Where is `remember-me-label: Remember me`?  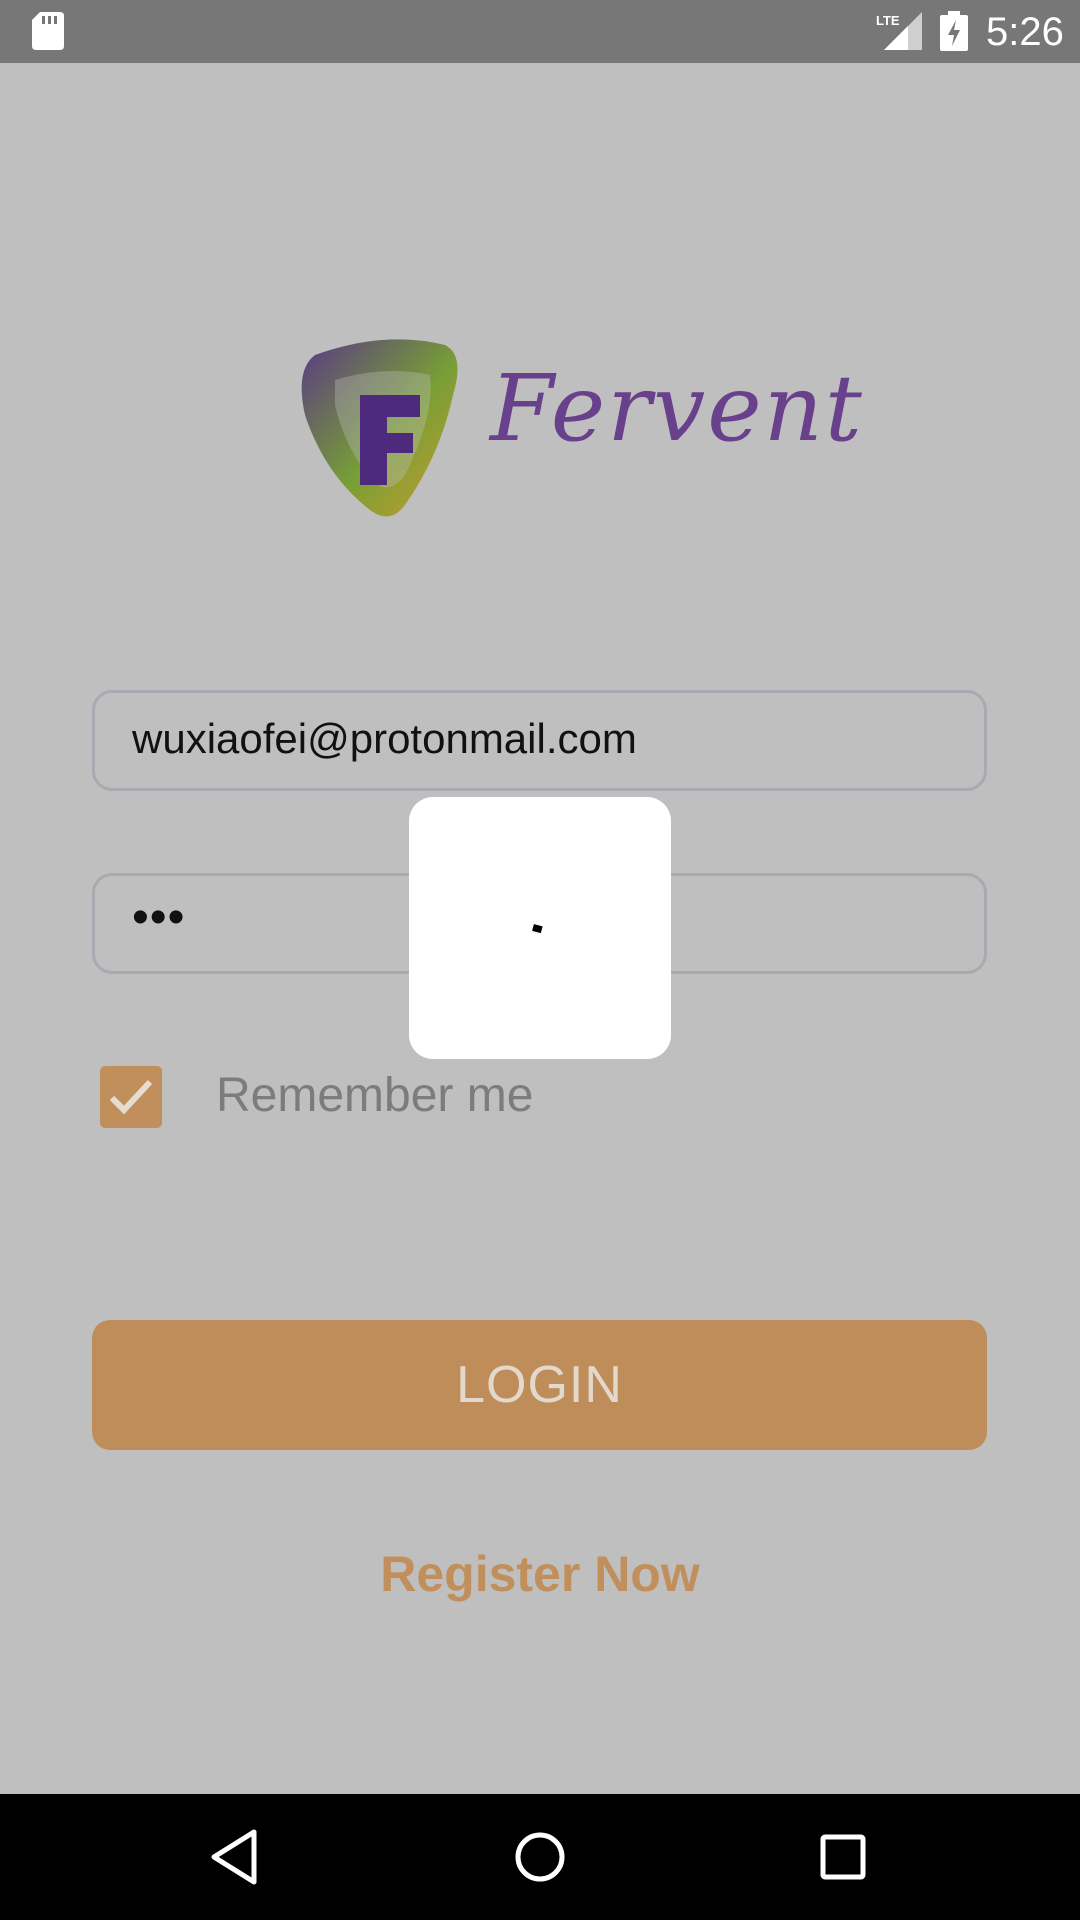
remember-me-label: Remember me is located at coordinates (375, 1095).